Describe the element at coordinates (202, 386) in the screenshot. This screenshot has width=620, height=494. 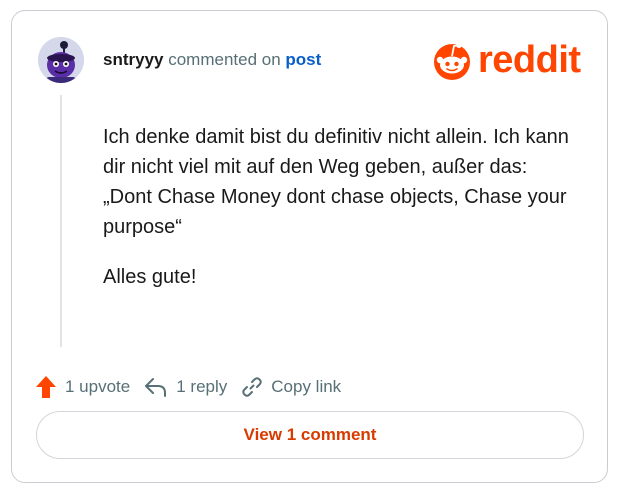
I see `reply-count: 1 reply` at that location.